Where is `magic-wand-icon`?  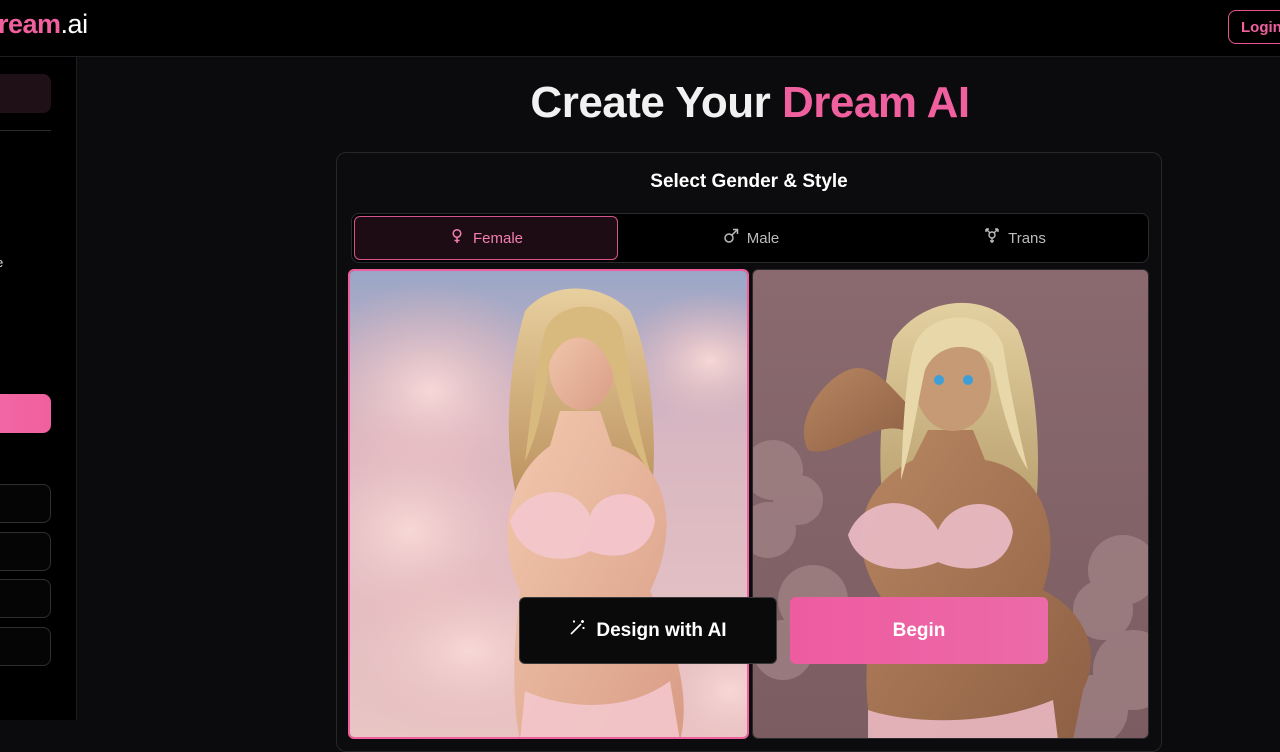
magic-wand-icon is located at coordinates (577, 630).